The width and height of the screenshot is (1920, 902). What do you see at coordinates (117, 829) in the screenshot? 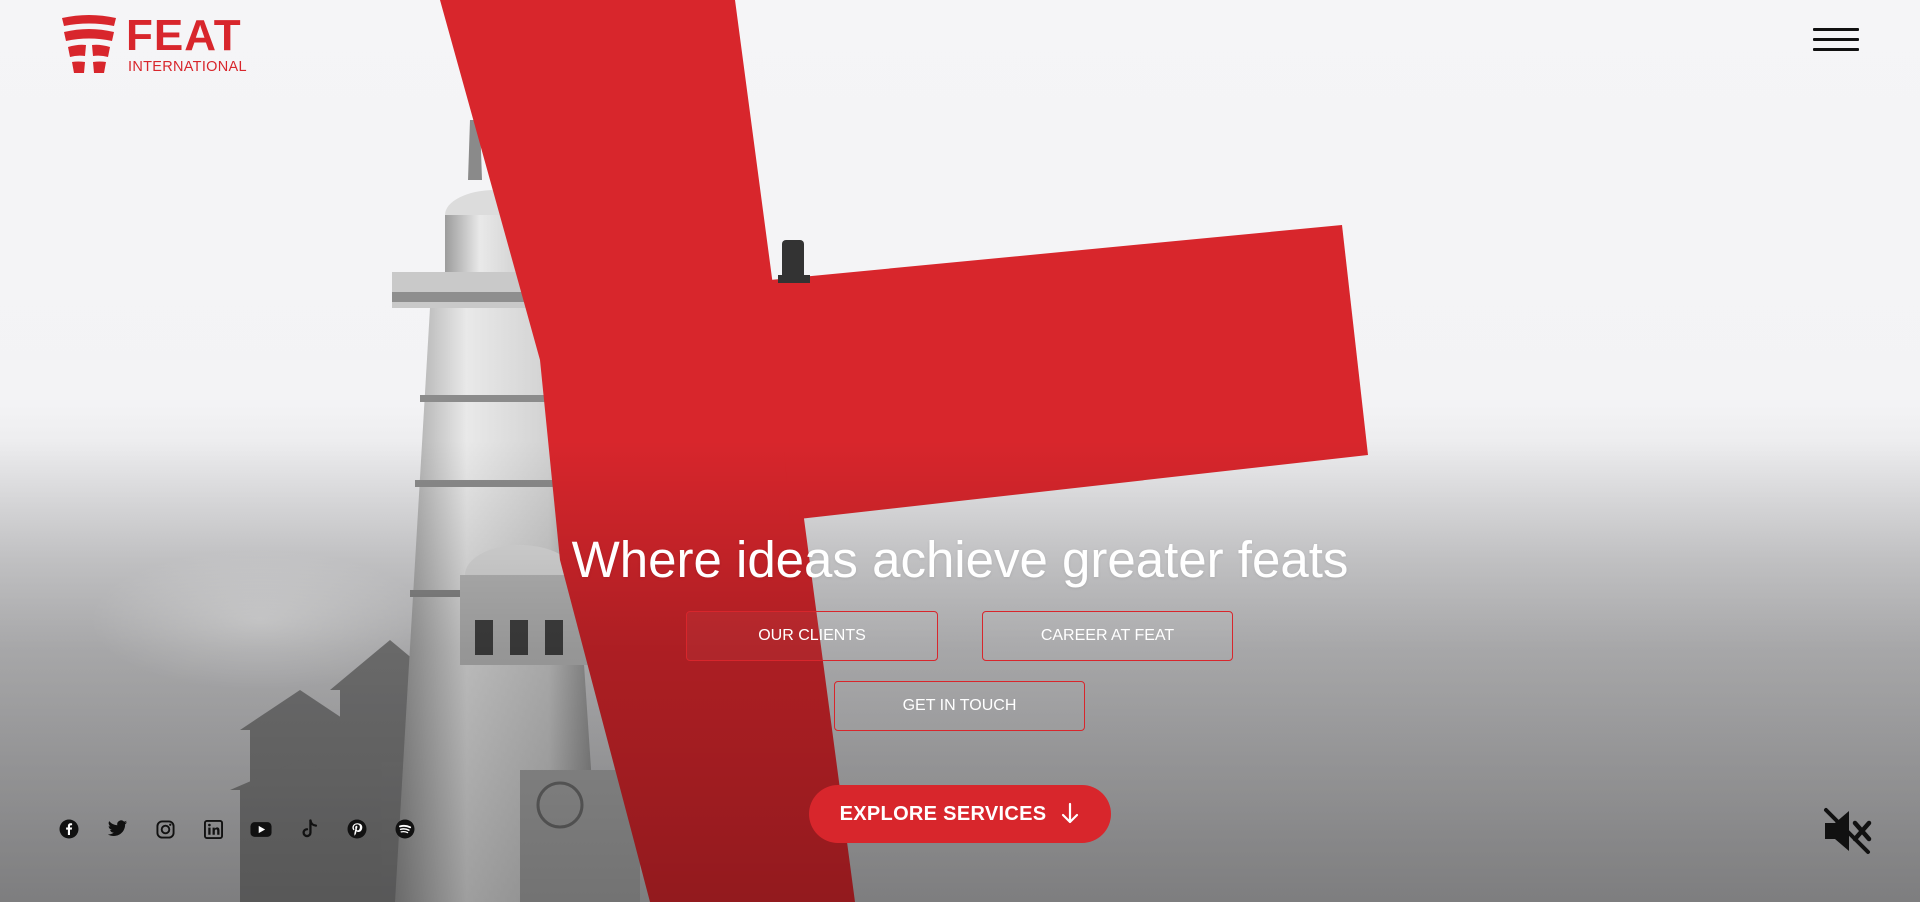
I see `twitter-icon` at bounding box center [117, 829].